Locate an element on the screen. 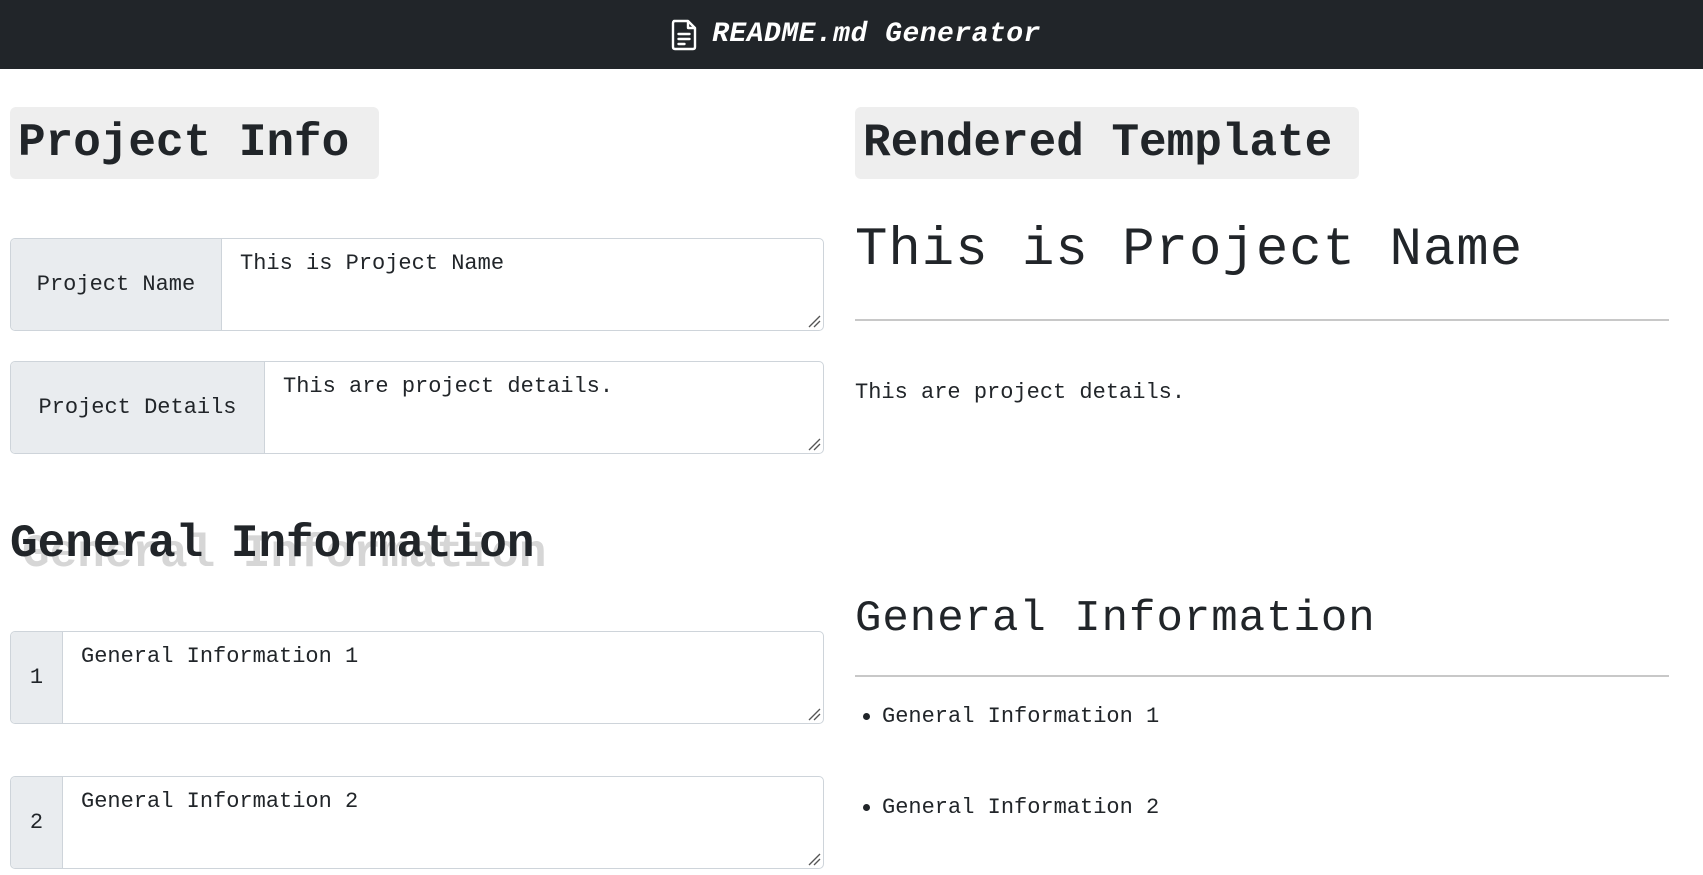 This screenshot has height=875, width=1703. general-info-group-1: 1 General Information 1 is located at coordinates (417, 677).